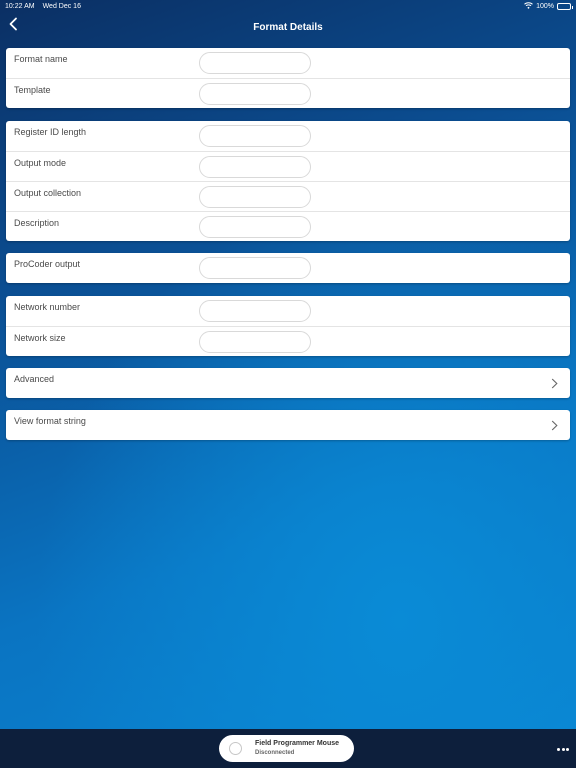  I want to click on battery-icon, so click(565, 6).